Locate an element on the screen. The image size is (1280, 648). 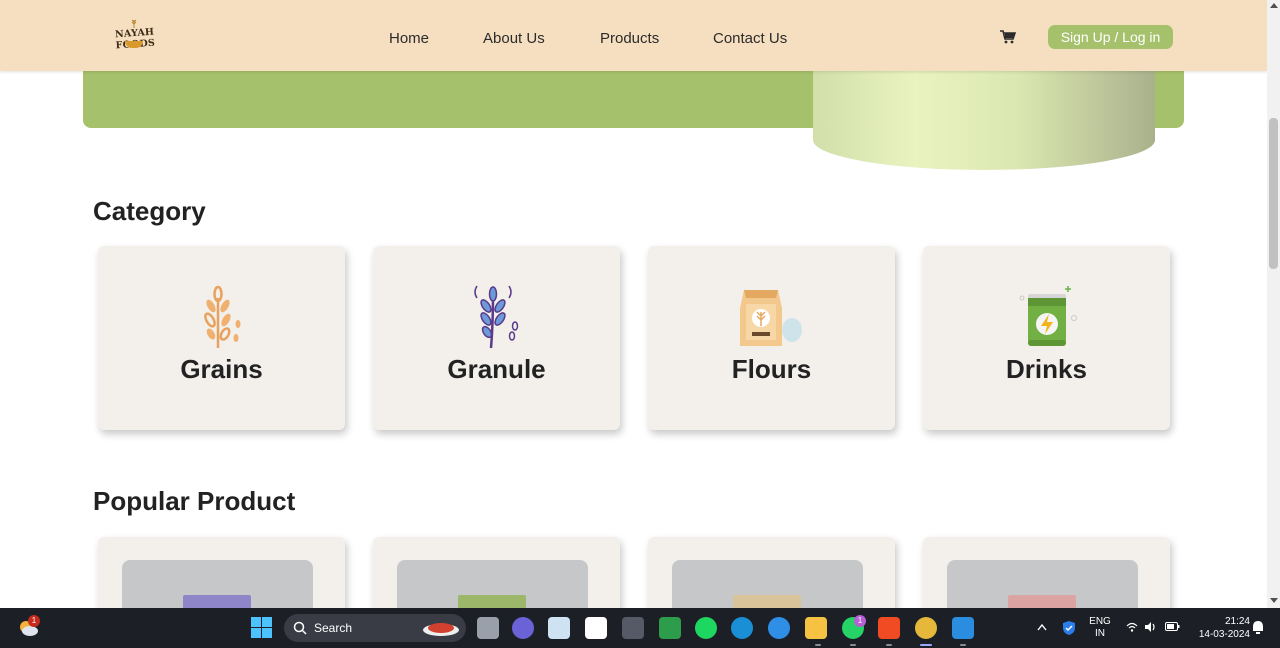
clock-date: 14-03-2024 is located at coordinates (1224, 634).